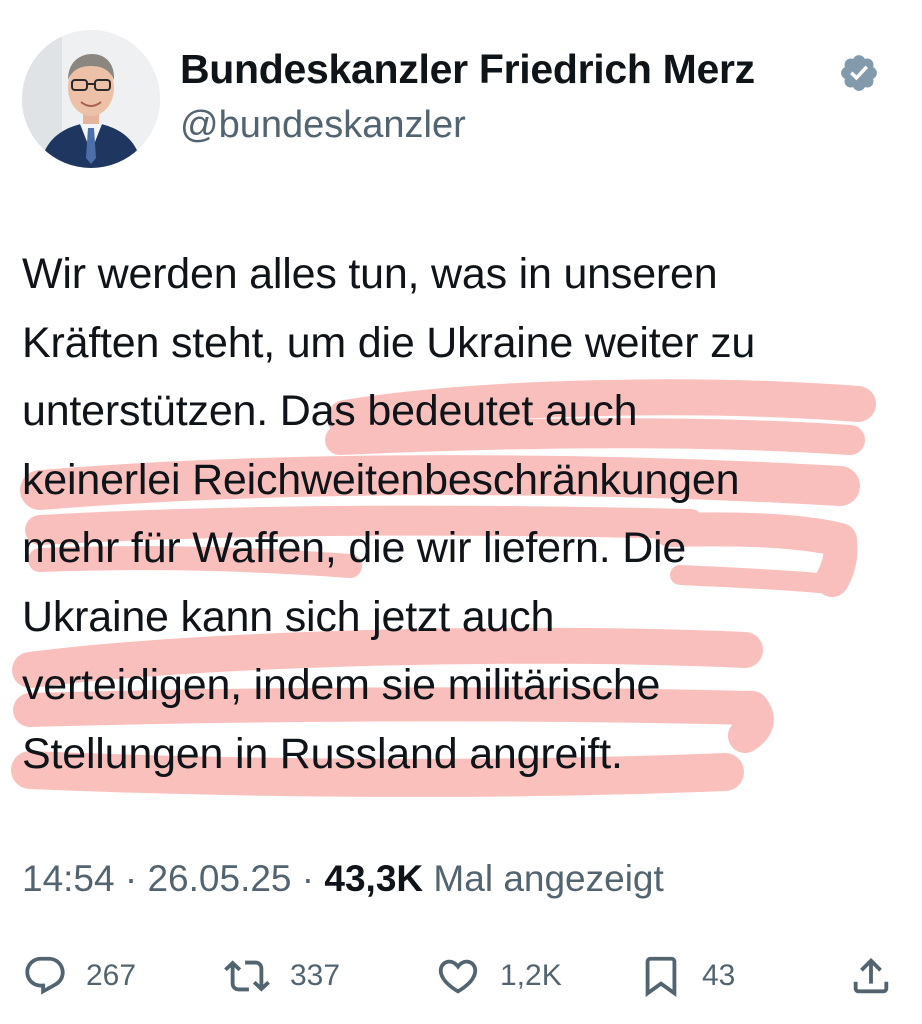 Image resolution: width=922 pixels, height=1024 pixels. I want to click on repost-count: 337, so click(315, 975).